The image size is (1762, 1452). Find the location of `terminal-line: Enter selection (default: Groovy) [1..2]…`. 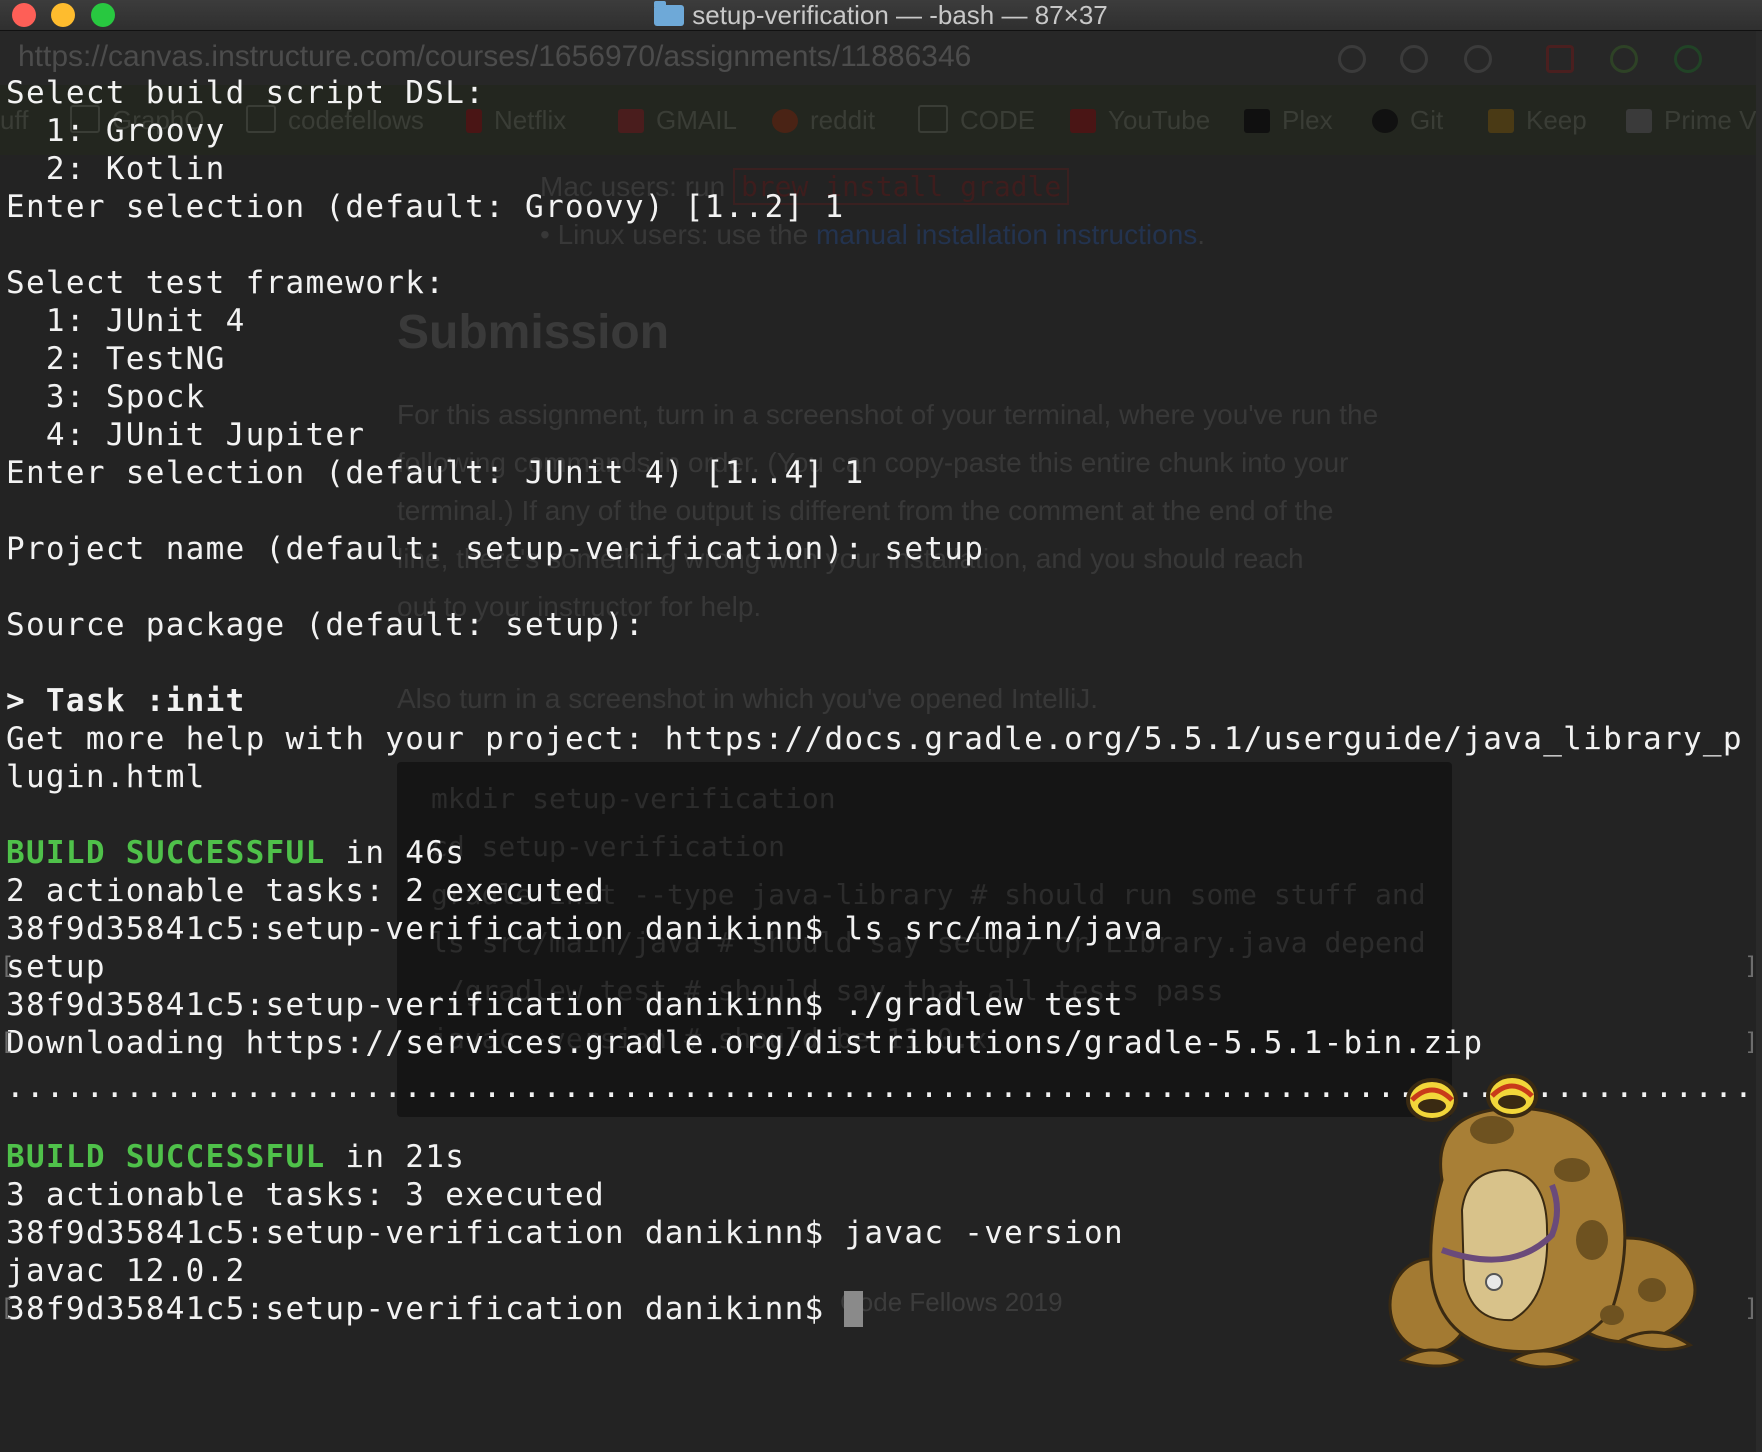

terminal-line: Enter selection (default: Groovy) [1..2]… is located at coordinates (425, 207).